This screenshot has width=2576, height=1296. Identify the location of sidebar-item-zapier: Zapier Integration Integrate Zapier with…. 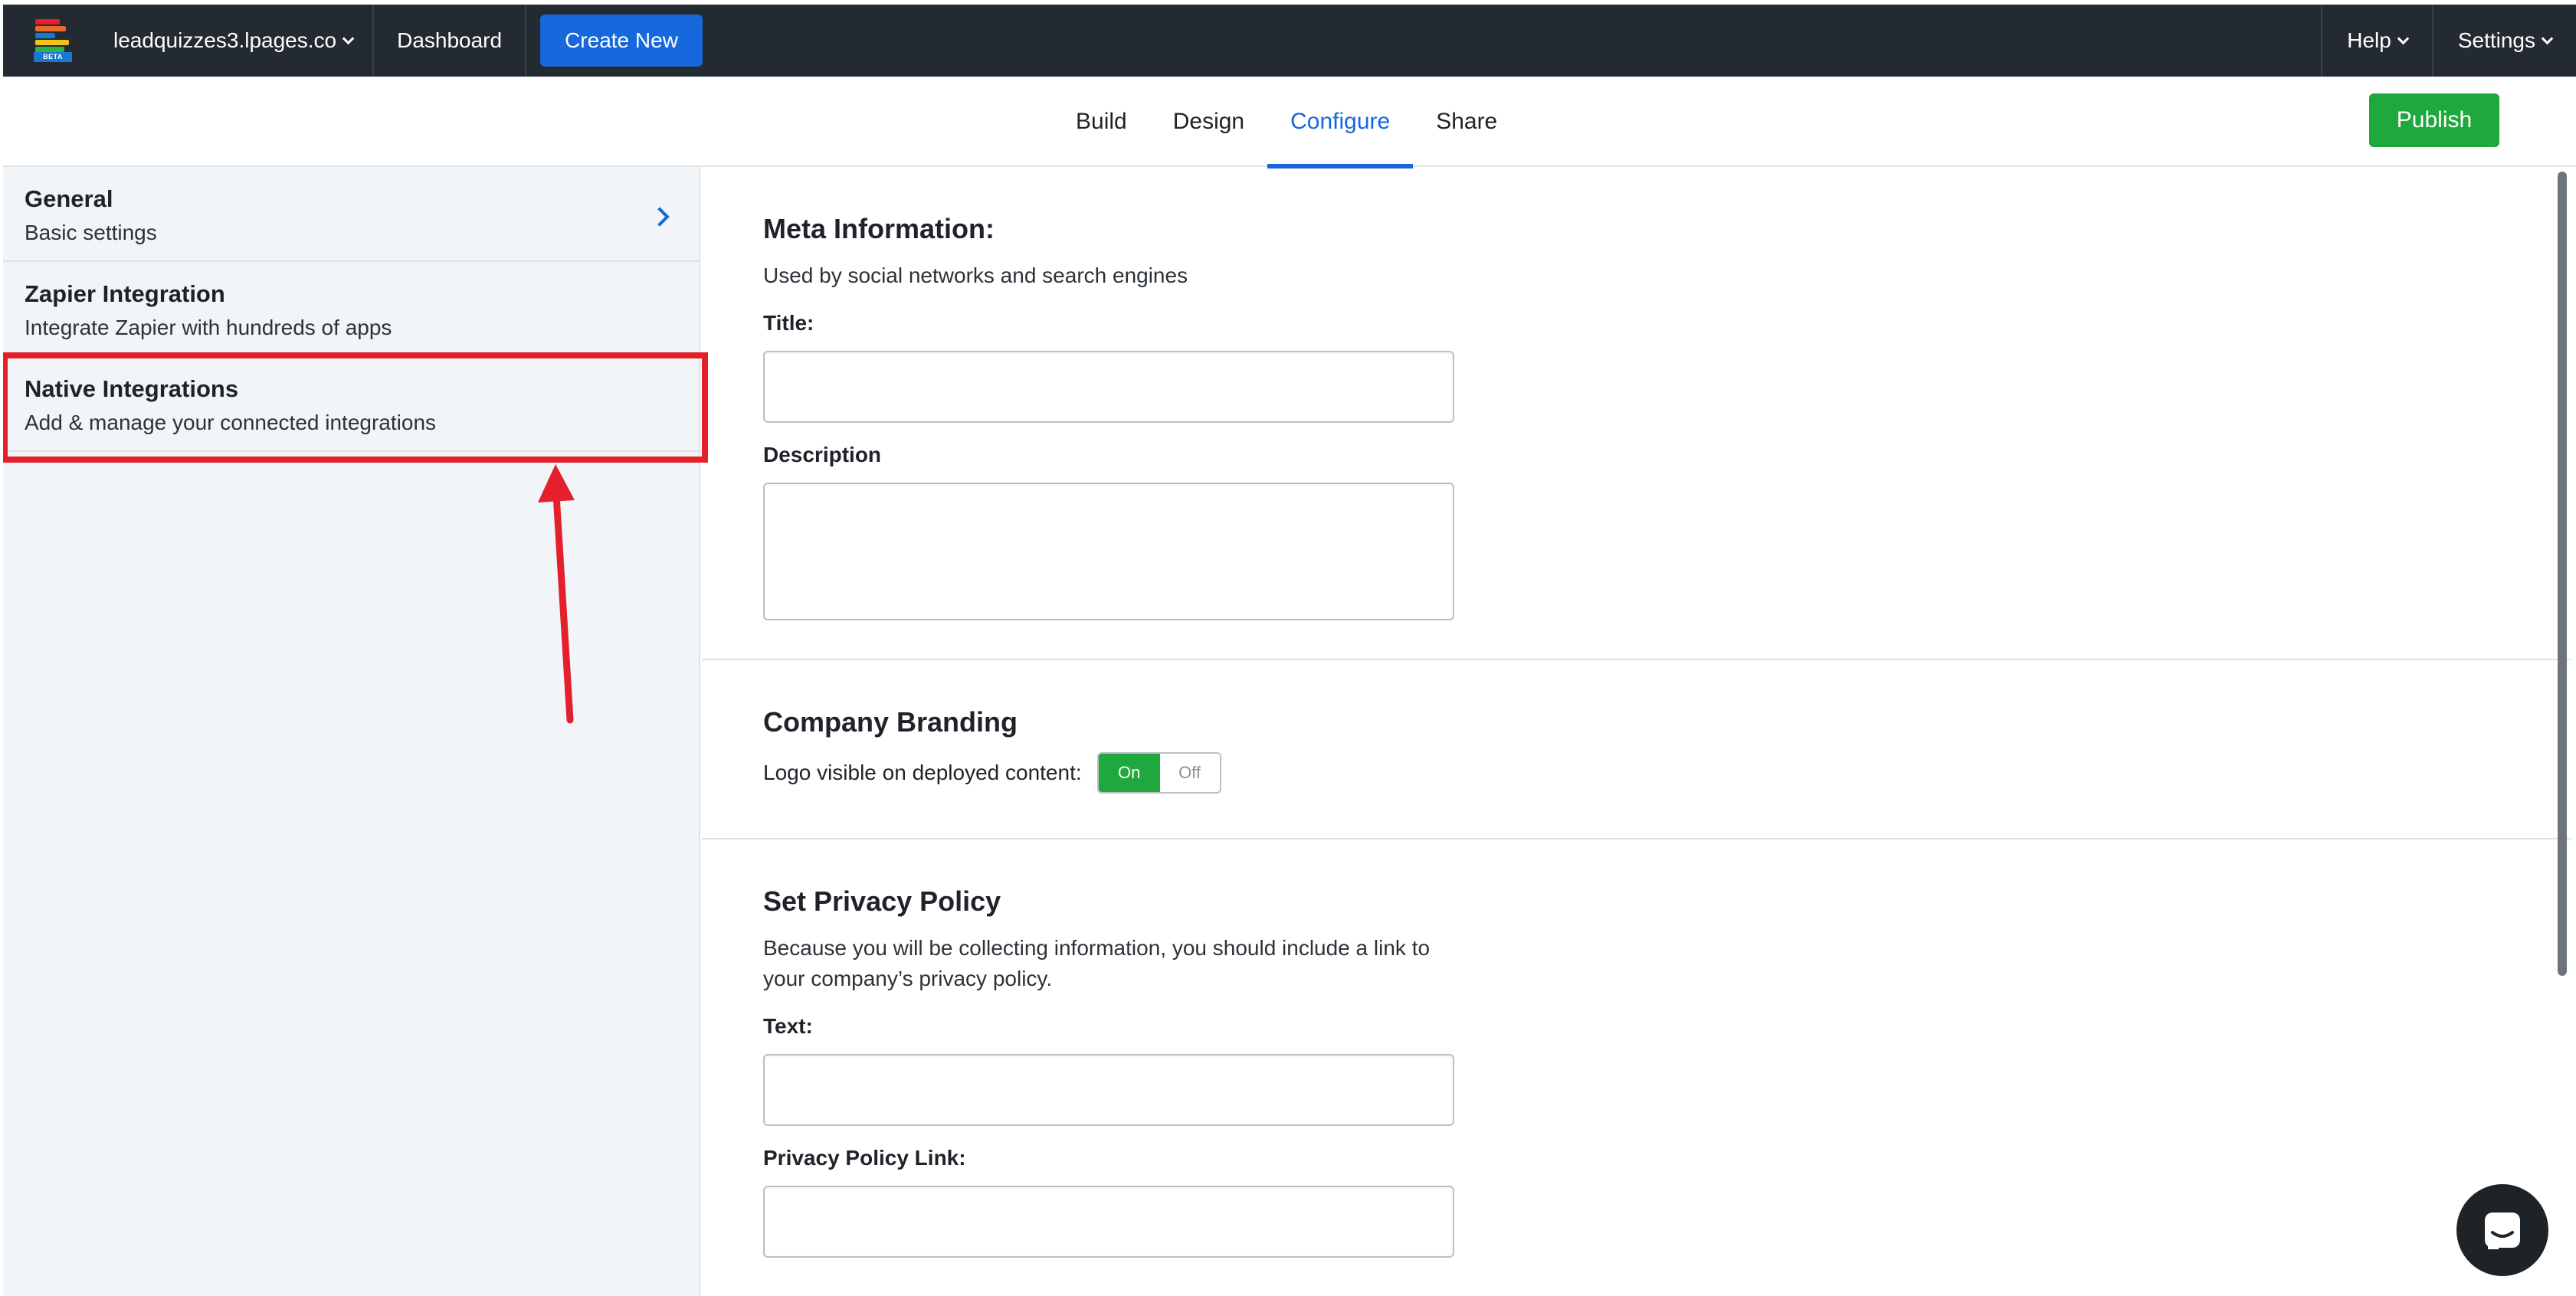
(351, 309).